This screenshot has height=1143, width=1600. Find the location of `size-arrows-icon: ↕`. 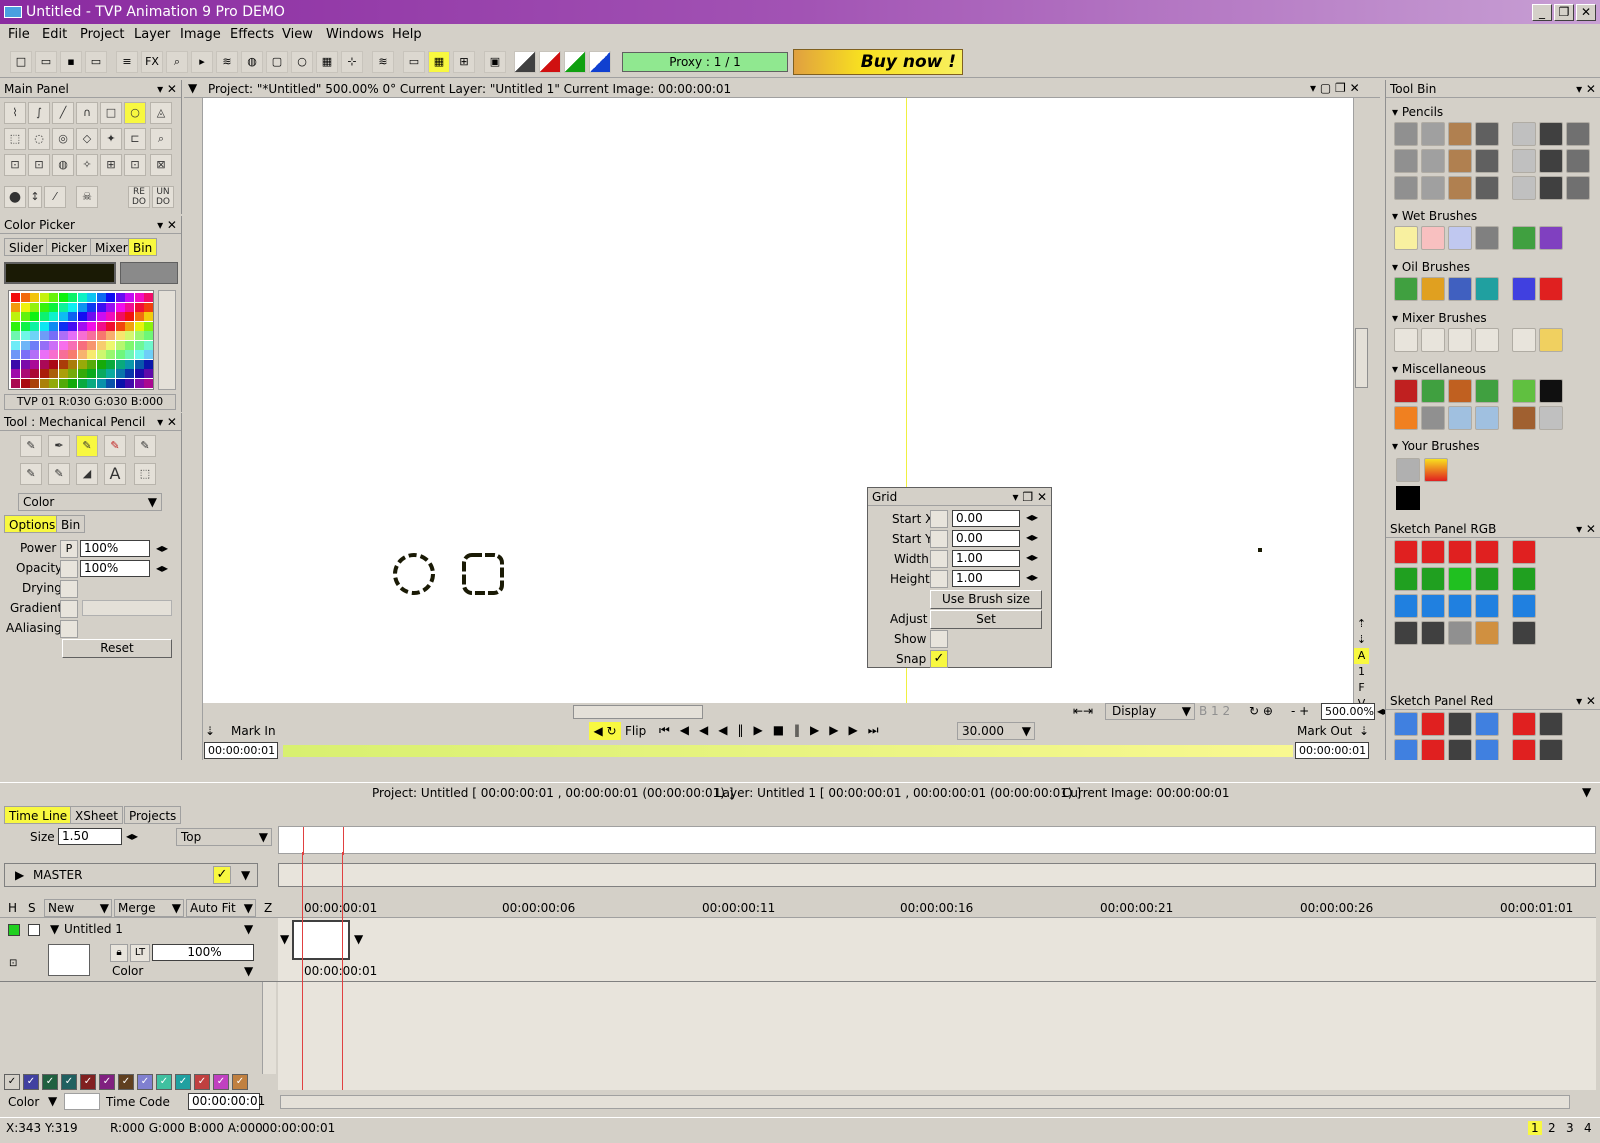

size-arrows-icon: ↕ is located at coordinates (35, 197).